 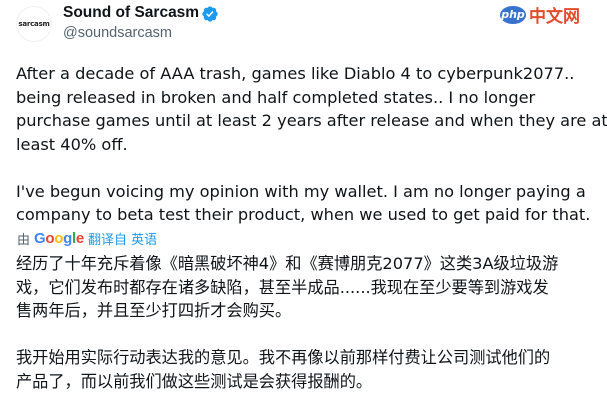 I want to click on translation-attribution: 由 Google 翻译自 英语, so click(x=87, y=238).